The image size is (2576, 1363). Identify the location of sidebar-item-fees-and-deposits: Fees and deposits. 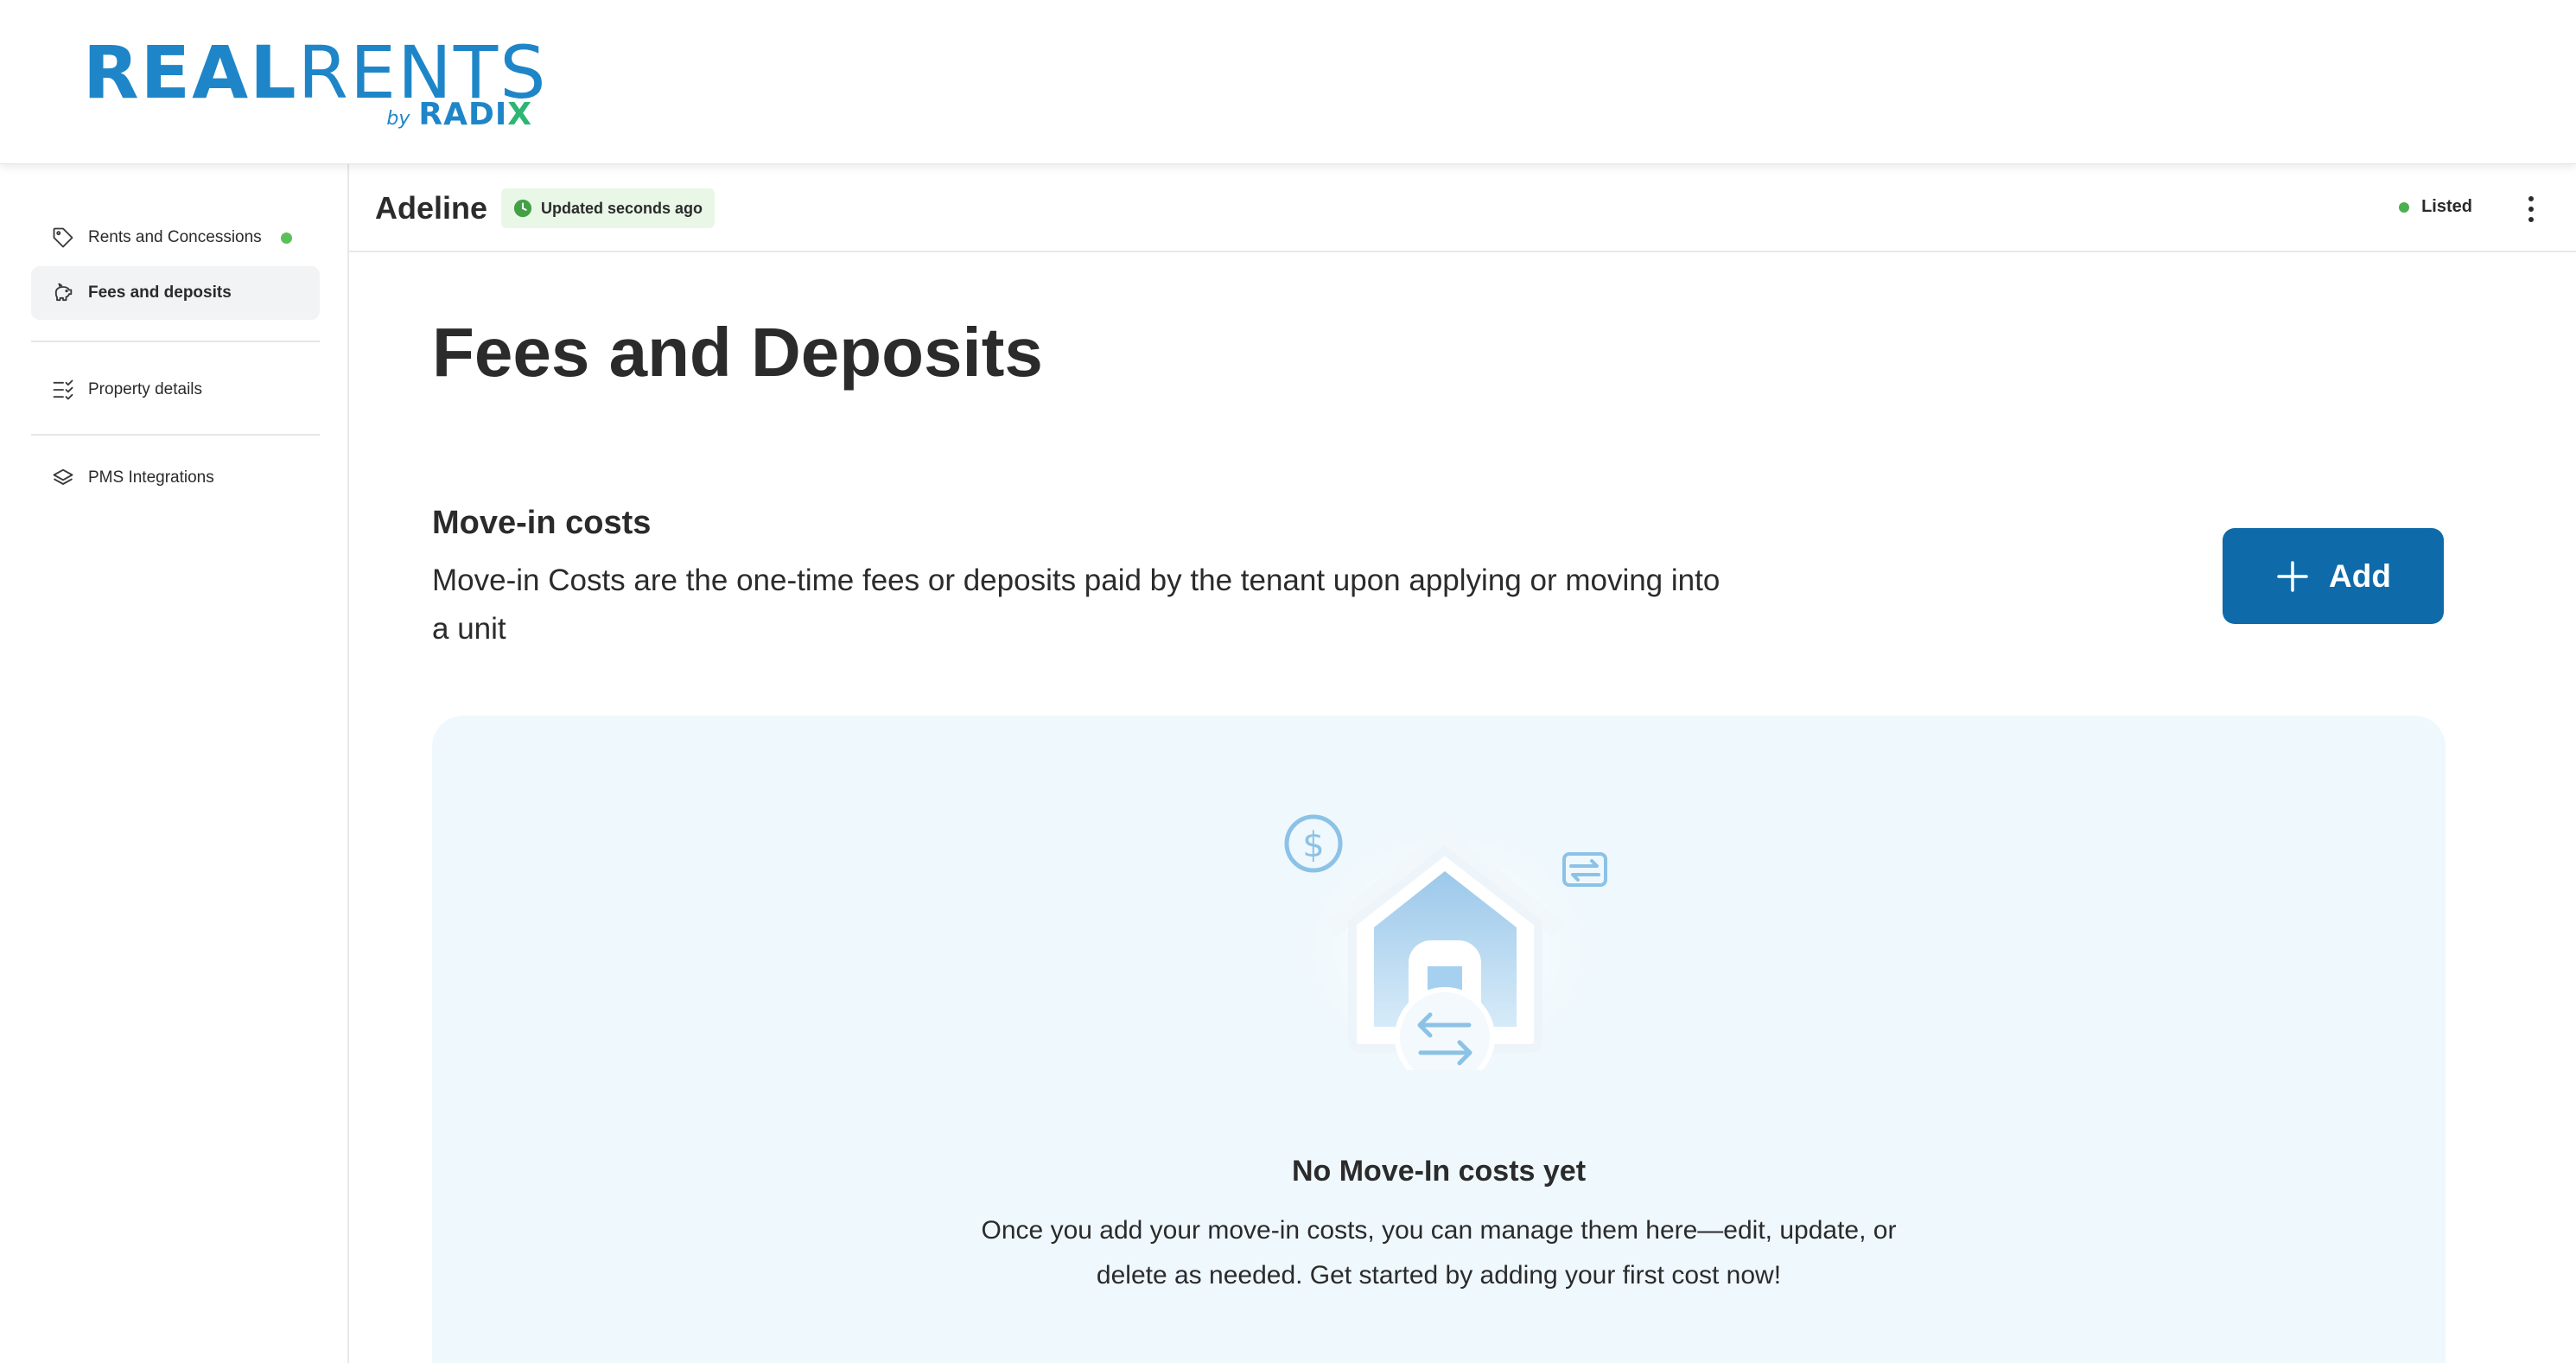
(176, 293).